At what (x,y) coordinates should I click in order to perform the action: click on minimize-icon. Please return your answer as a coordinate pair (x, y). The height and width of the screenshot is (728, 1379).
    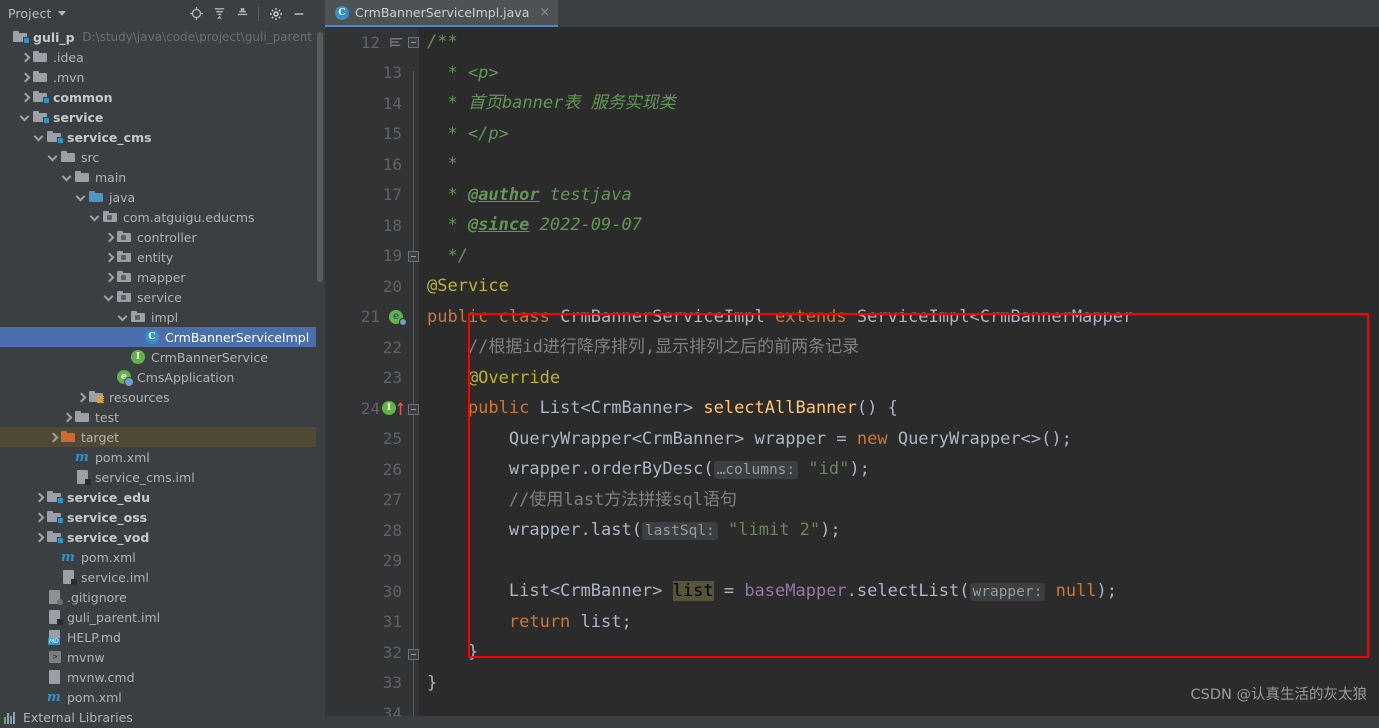
    Looking at the image, I should click on (299, 14).